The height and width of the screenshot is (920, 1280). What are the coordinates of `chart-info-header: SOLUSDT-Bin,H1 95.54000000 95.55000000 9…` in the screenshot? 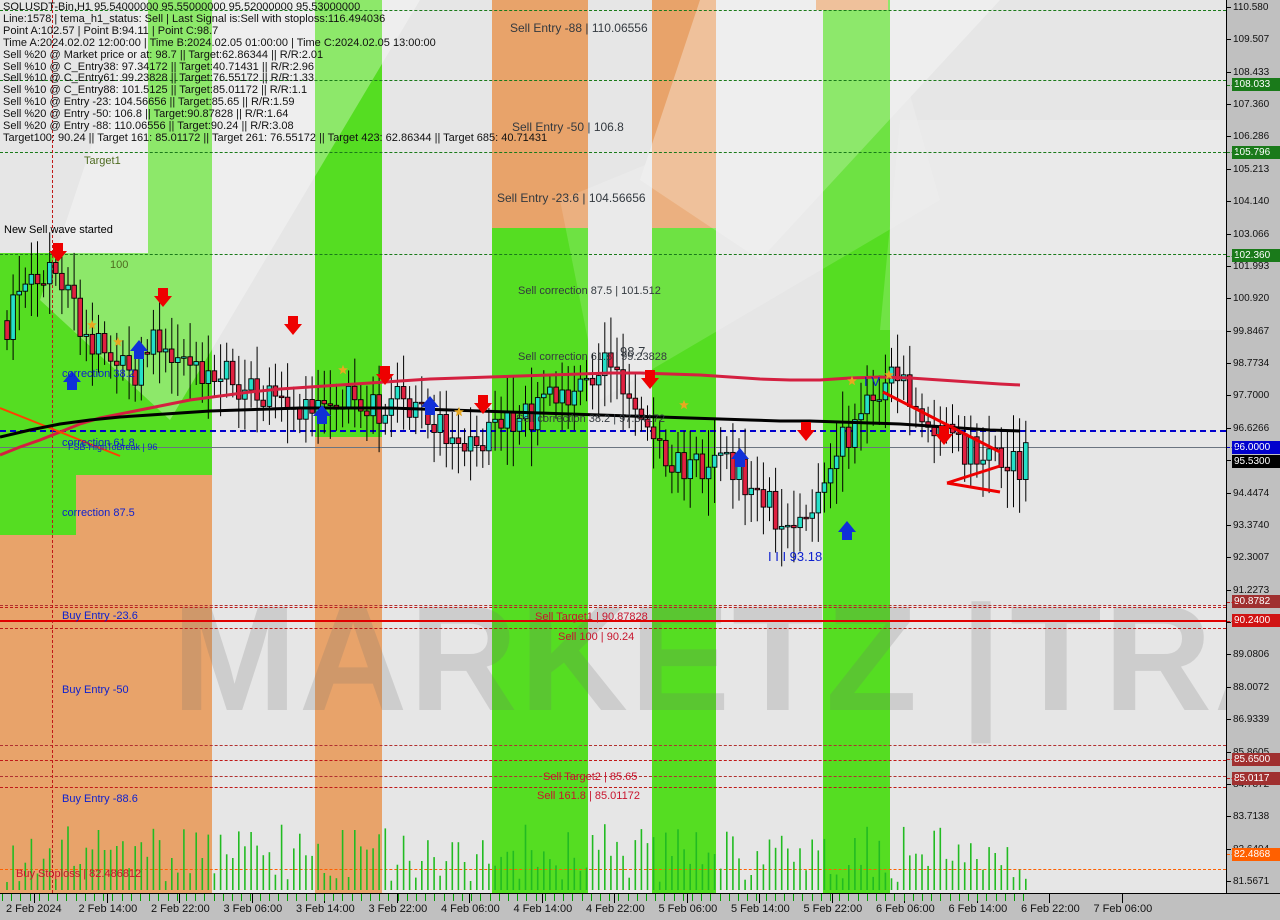 It's located at (275, 73).